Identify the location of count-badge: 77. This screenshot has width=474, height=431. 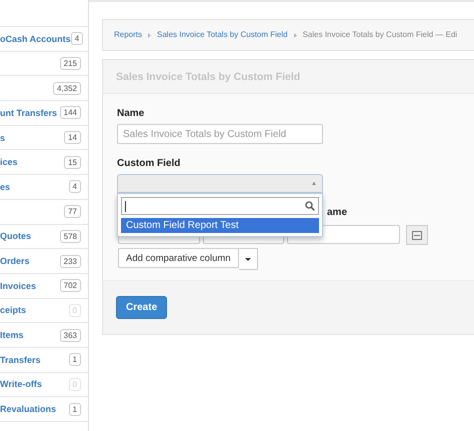
(72, 211).